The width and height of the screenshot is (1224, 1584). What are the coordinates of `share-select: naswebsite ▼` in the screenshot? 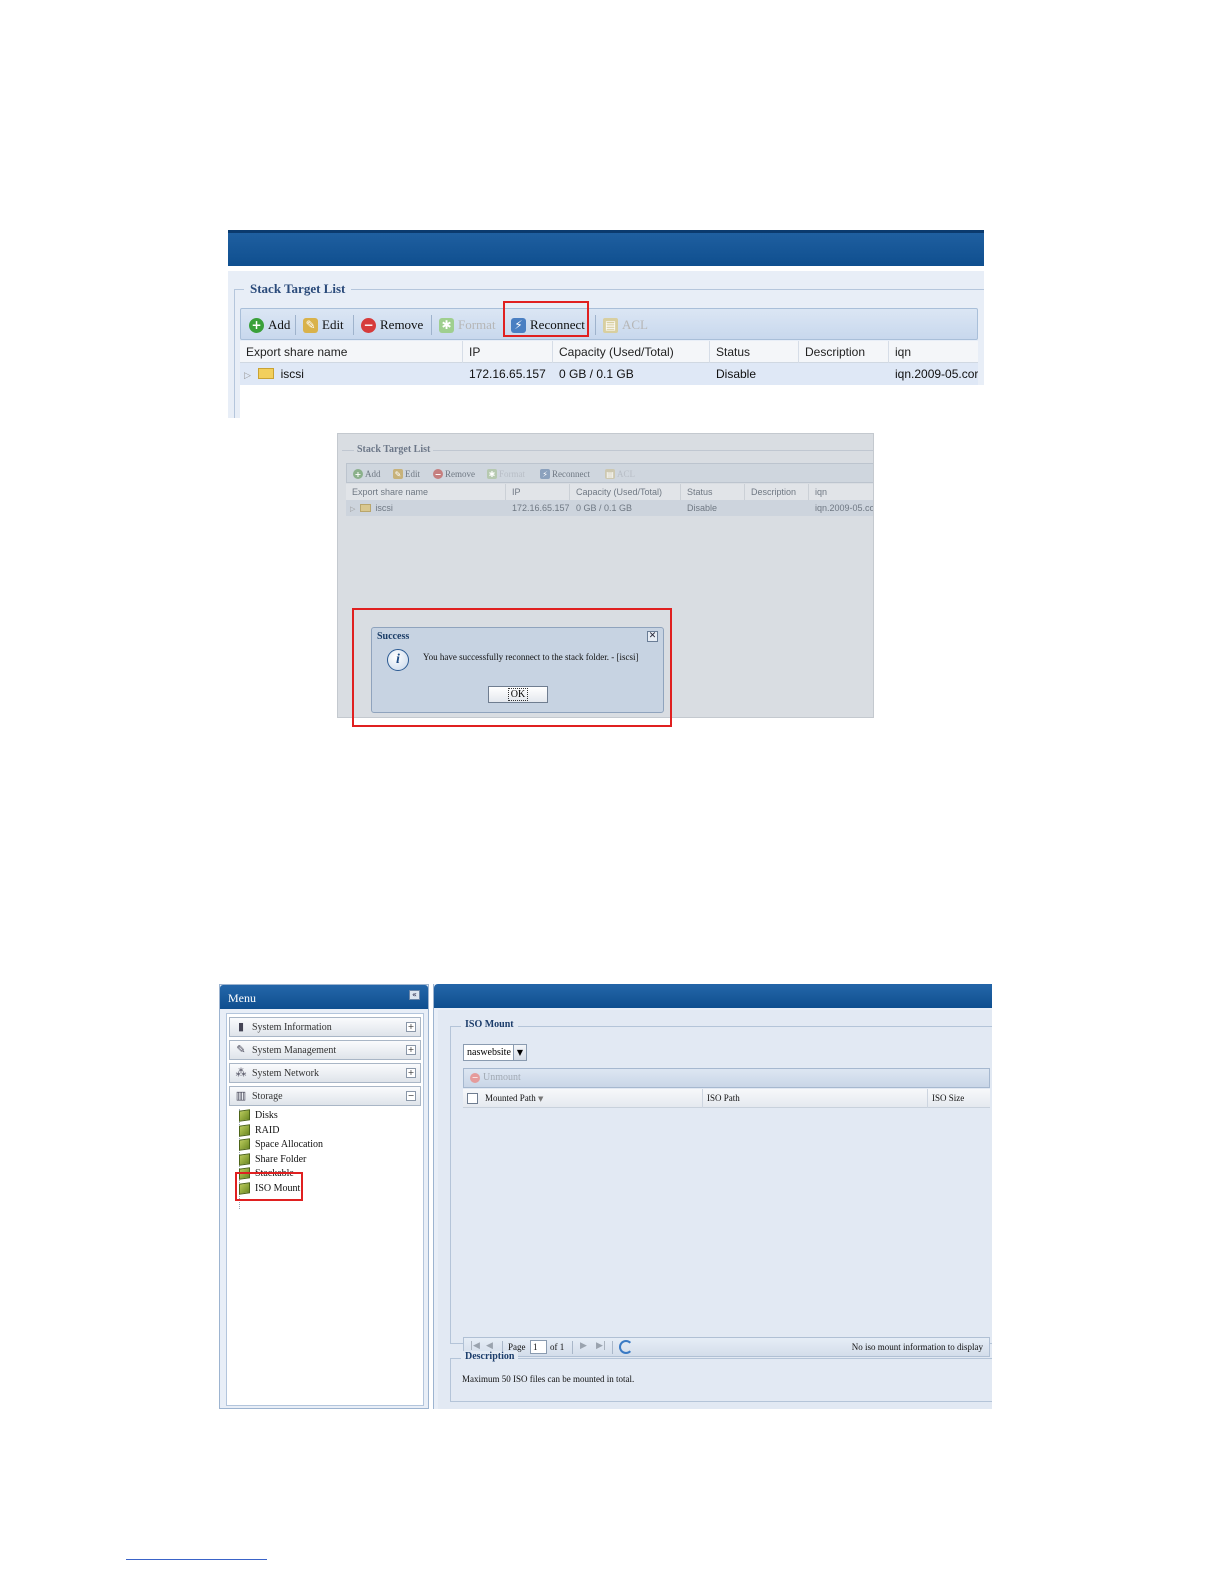 It's located at (495, 1052).